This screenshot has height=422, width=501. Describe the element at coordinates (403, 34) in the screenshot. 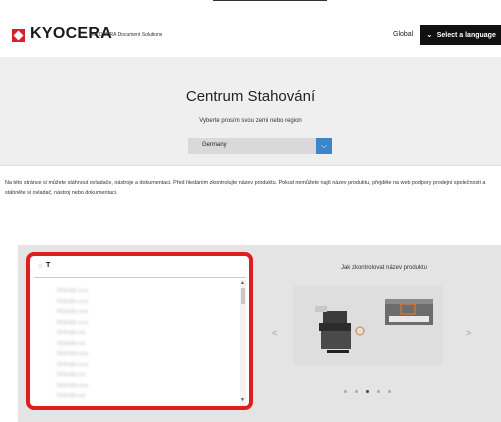

I see `global-link: Global` at that location.